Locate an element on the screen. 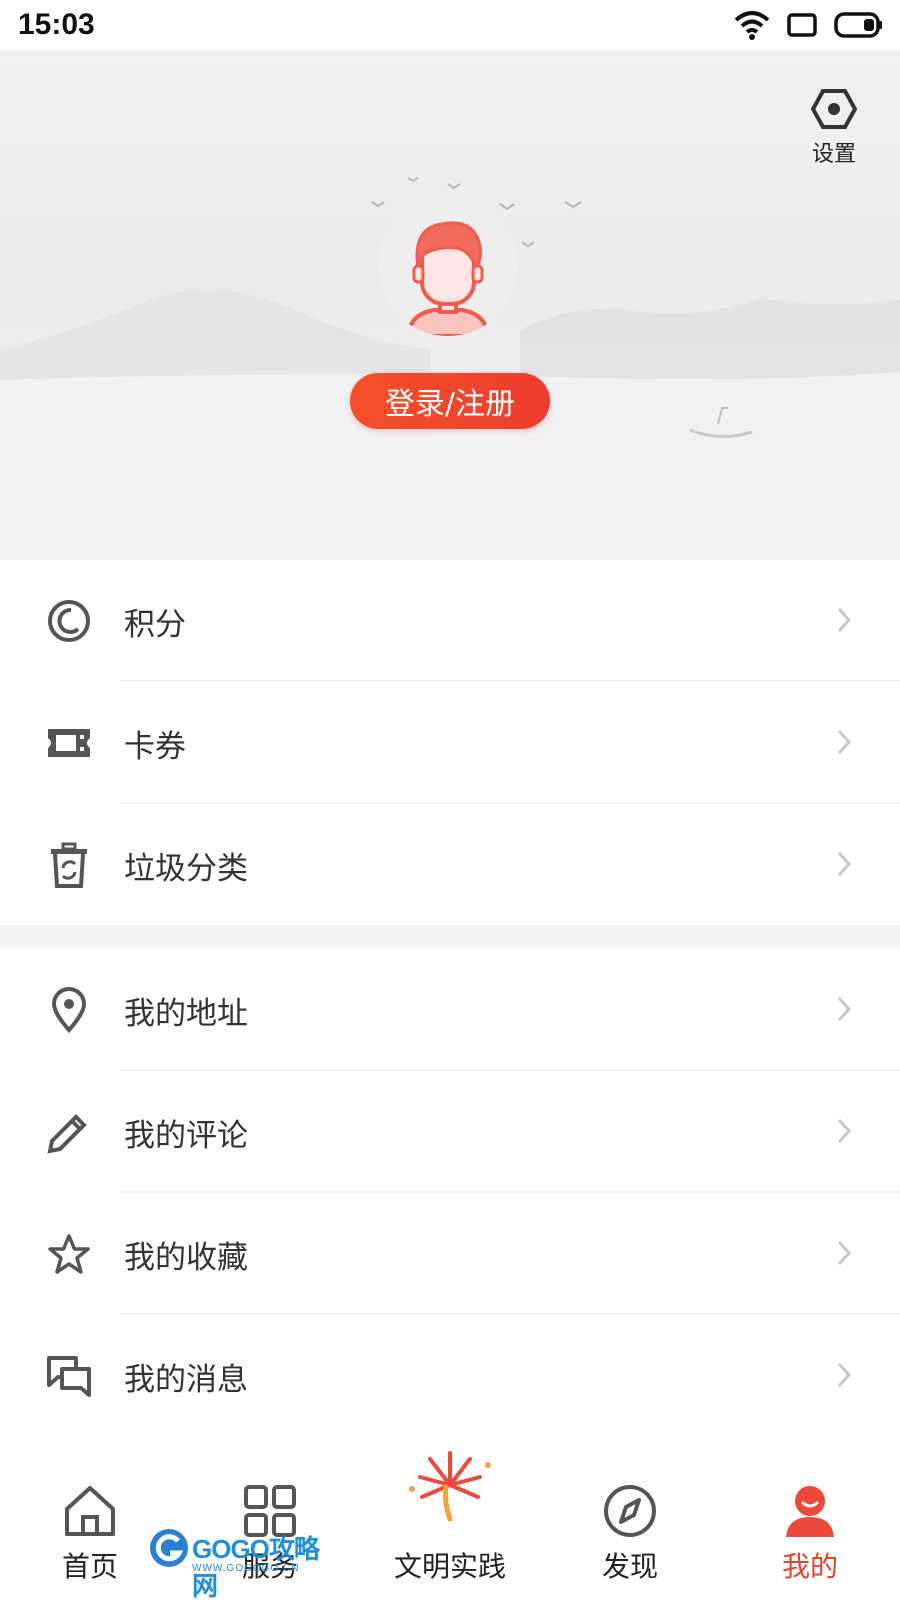 Image resolution: width=900 pixels, height=1603 pixels. bottom-tab-bar: 首页 服务 文明实践 发现 我的 is located at coordinates (450, 1517).